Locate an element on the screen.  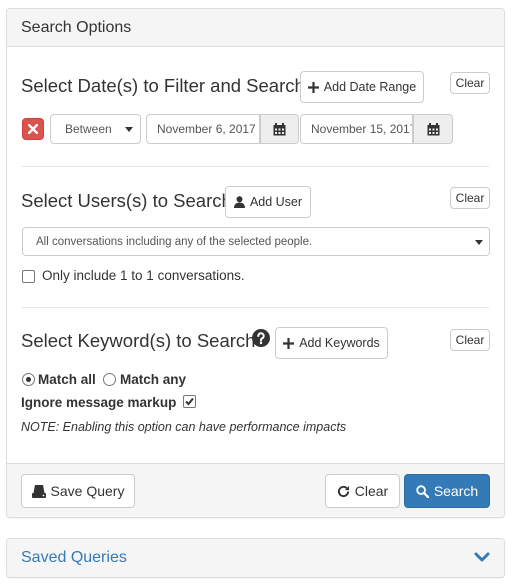
match-any-radio is located at coordinates (109, 379).